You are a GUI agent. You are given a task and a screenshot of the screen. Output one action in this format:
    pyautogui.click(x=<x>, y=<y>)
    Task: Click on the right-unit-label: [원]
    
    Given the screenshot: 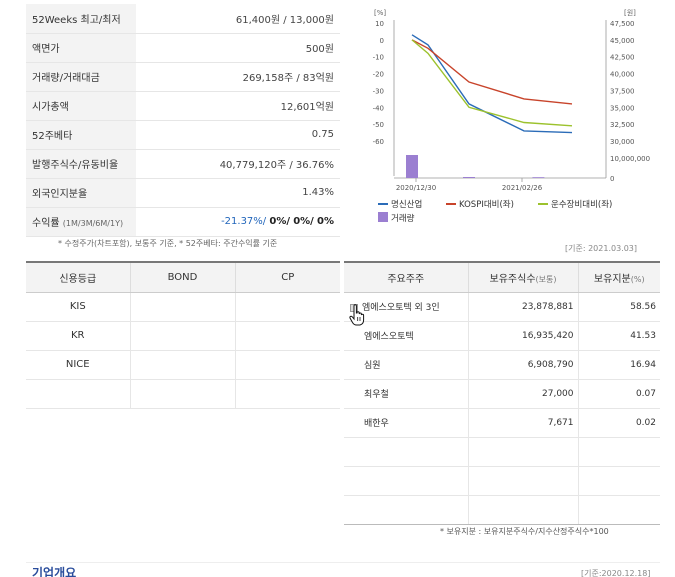 What is the action you would take?
    pyautogui.click(x=630, y=12)
    